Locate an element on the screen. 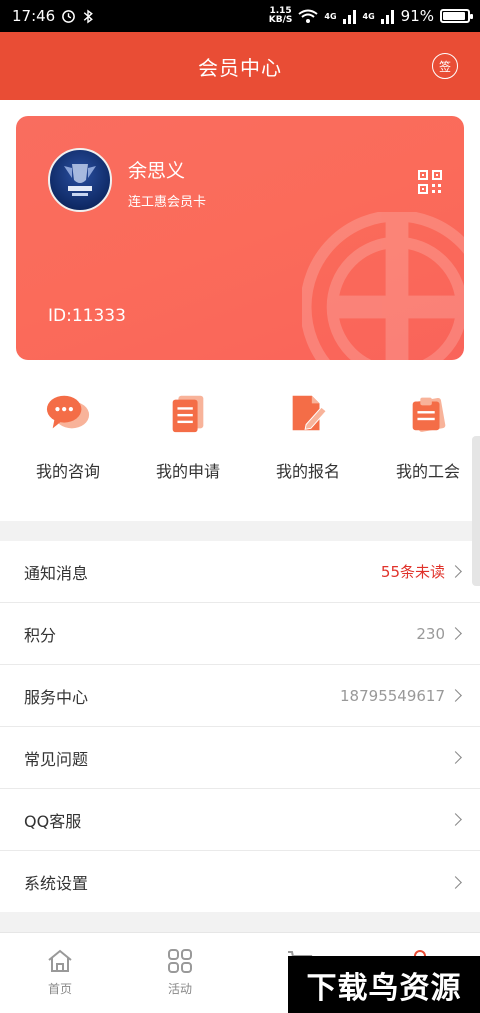  alarm-icon is located at coordinates (69, 16).